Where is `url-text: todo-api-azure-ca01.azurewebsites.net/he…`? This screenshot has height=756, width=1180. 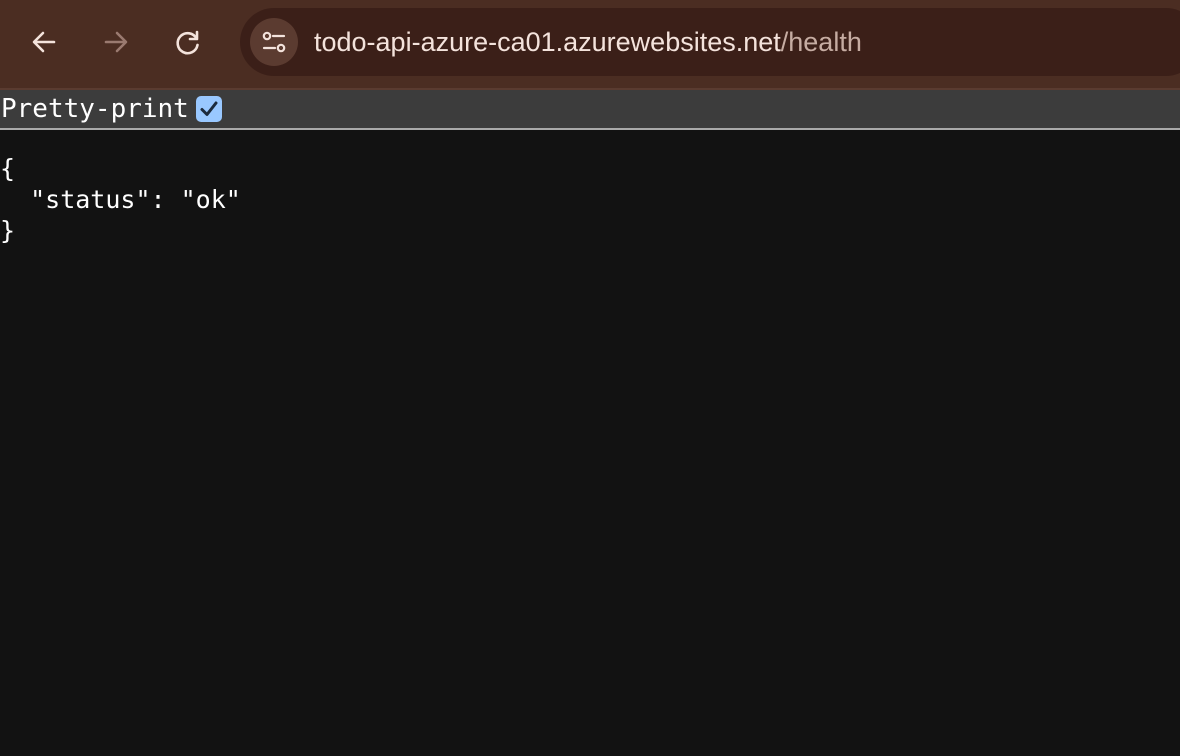
url-text: todo-api-azure-ca01.azurewebsites.net/he… is located at coordinates (588, 42).